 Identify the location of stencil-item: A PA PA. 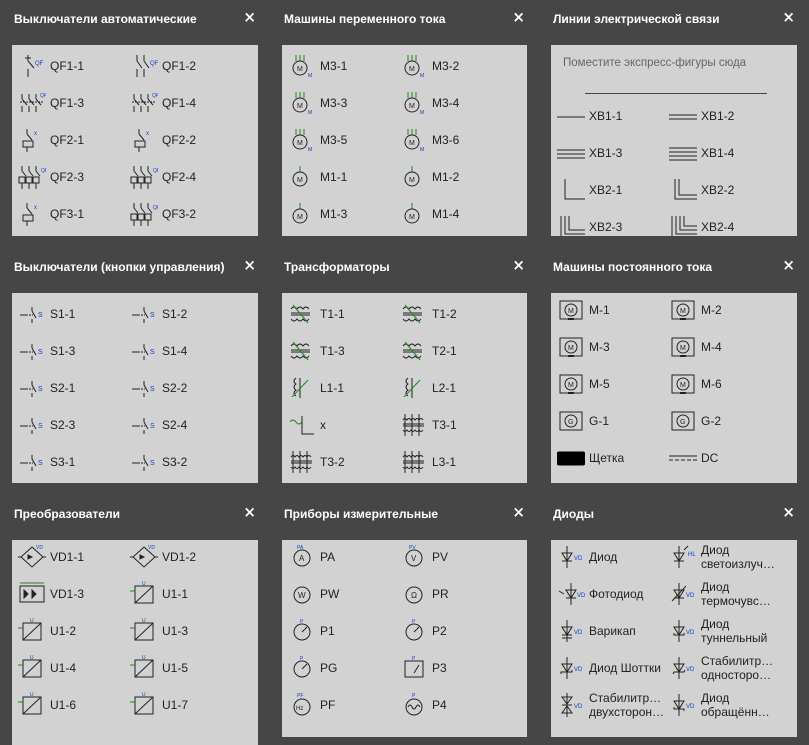
(311, 557).